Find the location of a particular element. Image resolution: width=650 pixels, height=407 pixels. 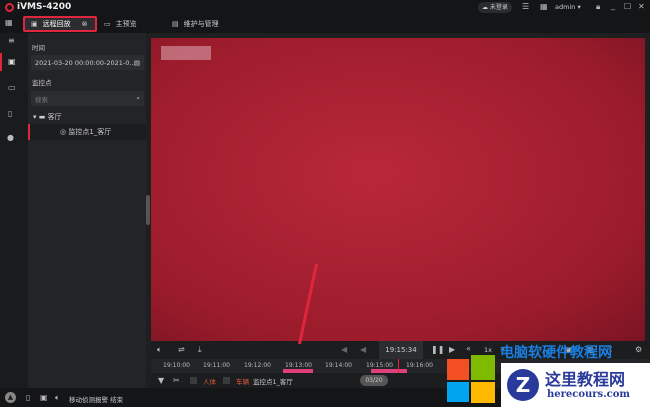

volume-icon: 🔈︎ is located at coordinates (159, 350).